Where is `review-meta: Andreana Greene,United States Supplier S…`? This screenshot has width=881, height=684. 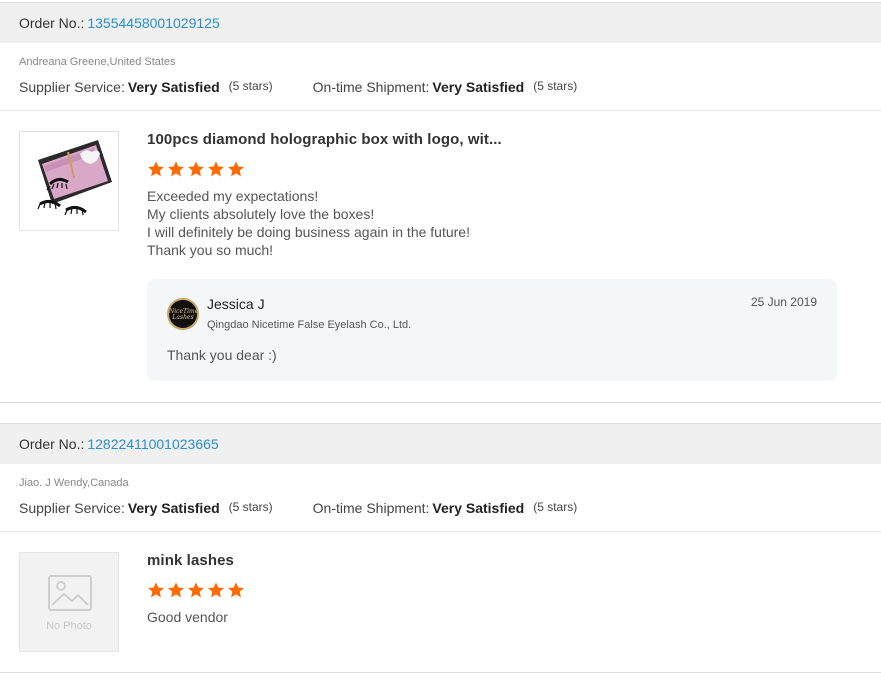
review-meta: Andreana Greene,United States Supplier S… is located at coordinates (440, 77).